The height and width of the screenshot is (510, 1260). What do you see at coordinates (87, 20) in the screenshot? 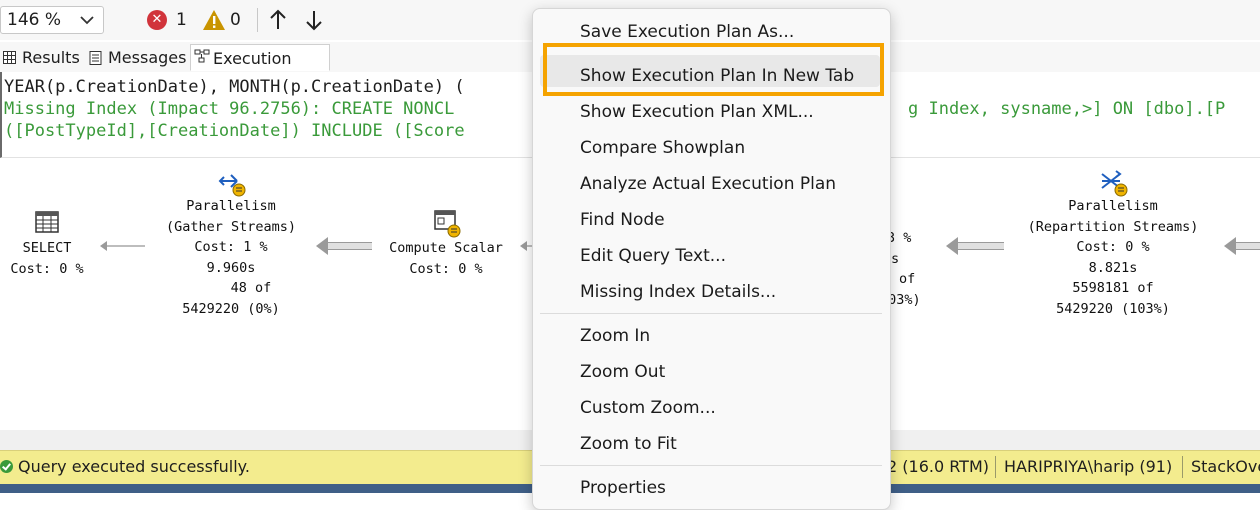
I see `chevron-down-icon` at bounding box center [87, 20].